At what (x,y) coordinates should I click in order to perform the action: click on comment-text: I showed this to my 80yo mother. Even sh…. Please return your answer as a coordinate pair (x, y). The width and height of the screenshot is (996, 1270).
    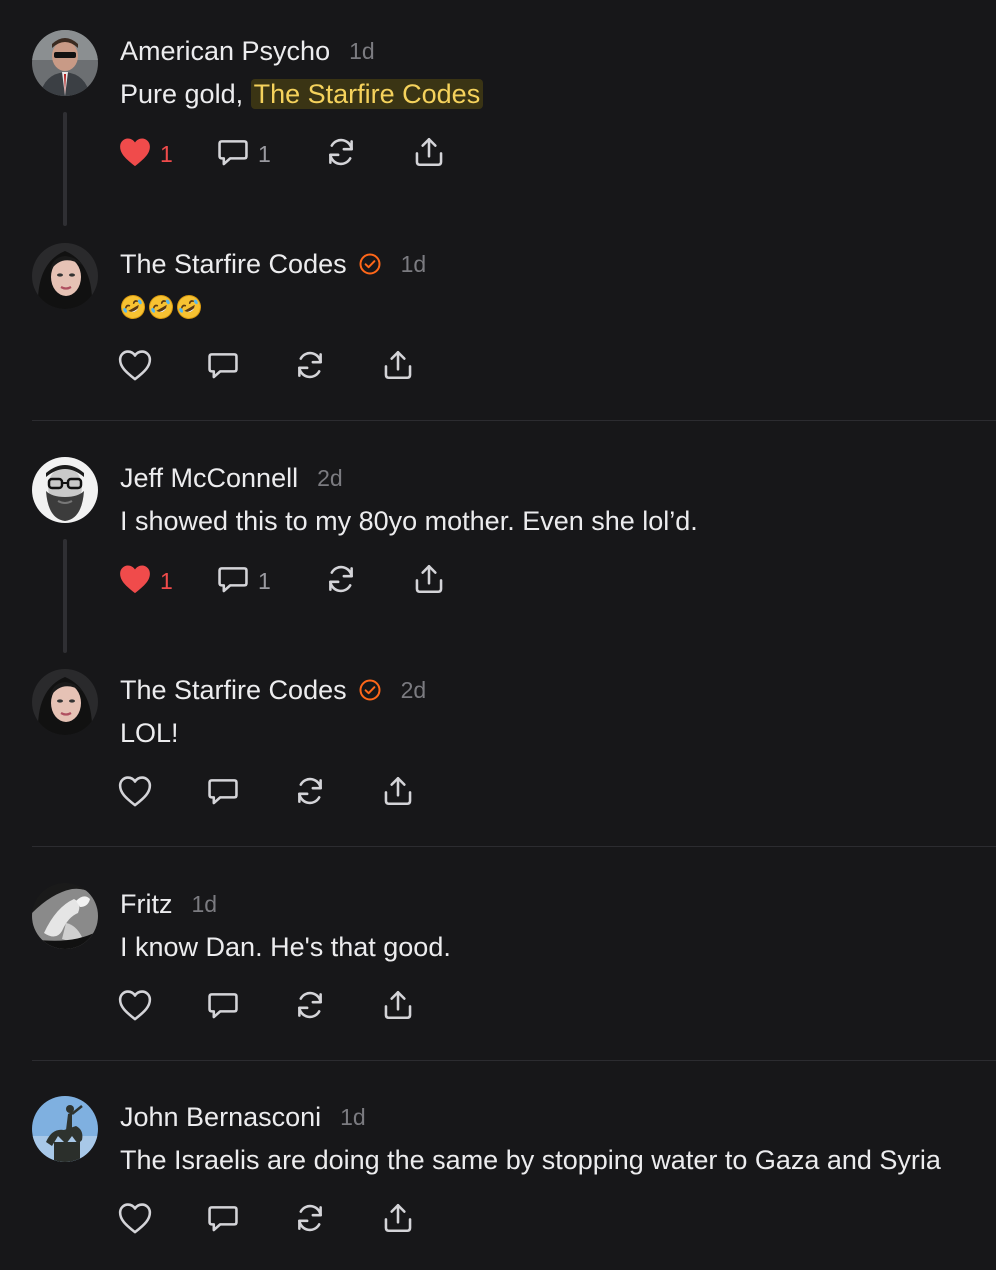
    Looking at the image, I should click on (409, 521).